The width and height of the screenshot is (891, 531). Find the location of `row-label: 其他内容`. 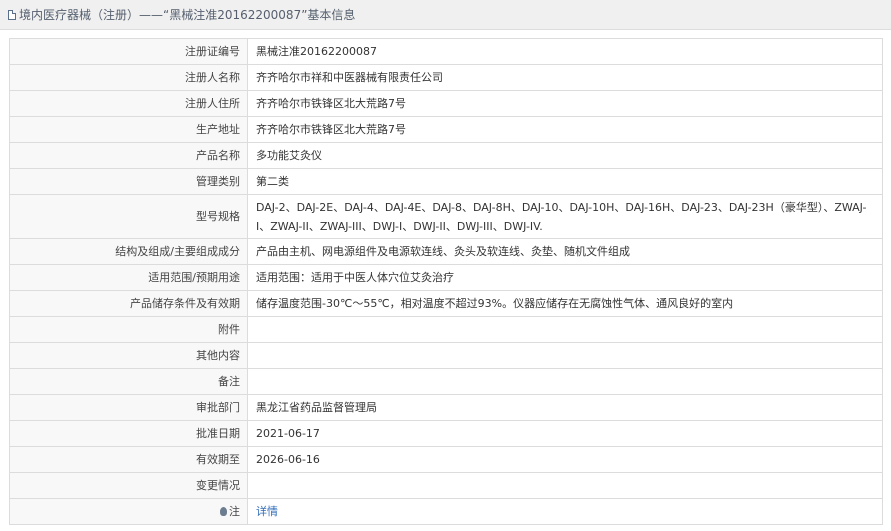

row-label: 其他内容 is located at coordinates (128, 355).